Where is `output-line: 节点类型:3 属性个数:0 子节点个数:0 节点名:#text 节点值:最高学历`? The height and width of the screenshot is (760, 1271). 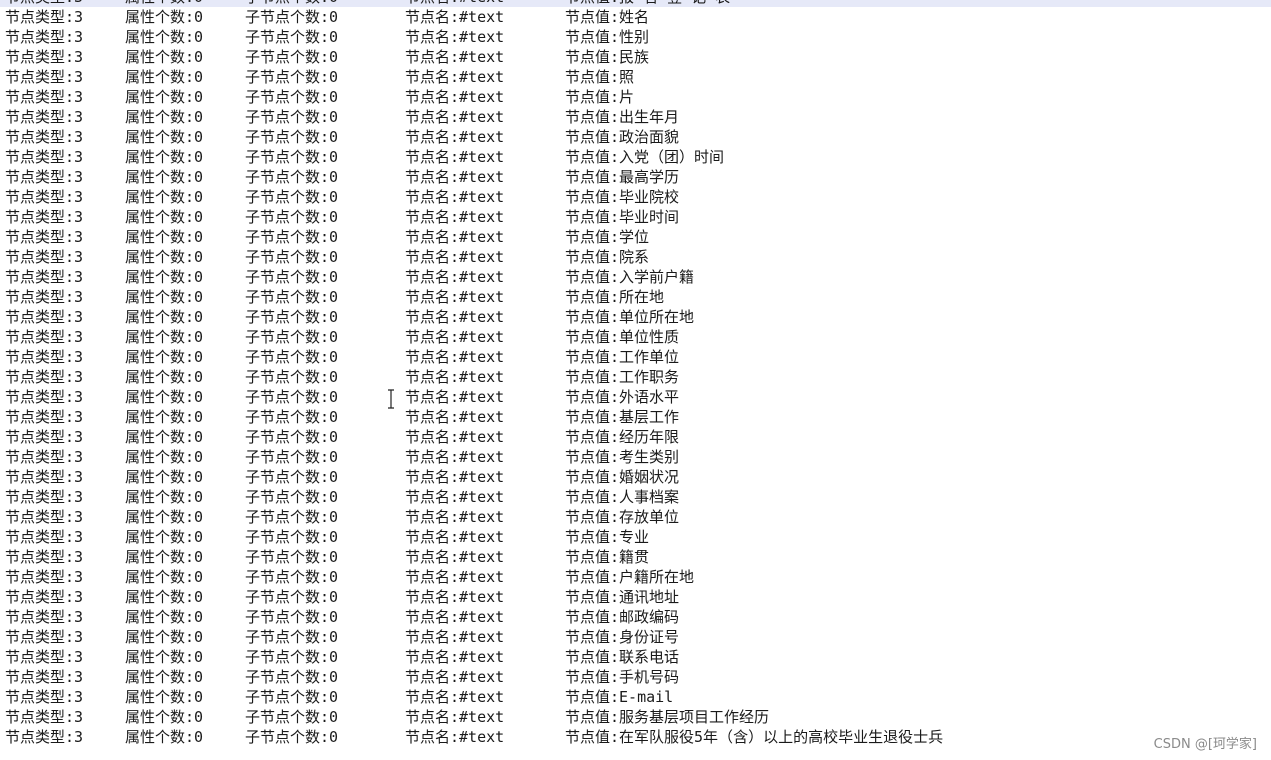
output-line: 节点类型:3 属性个数:0 子节点个数:0 节点名:#text 节点值:最高学历 is located at coordinates (635, 177).